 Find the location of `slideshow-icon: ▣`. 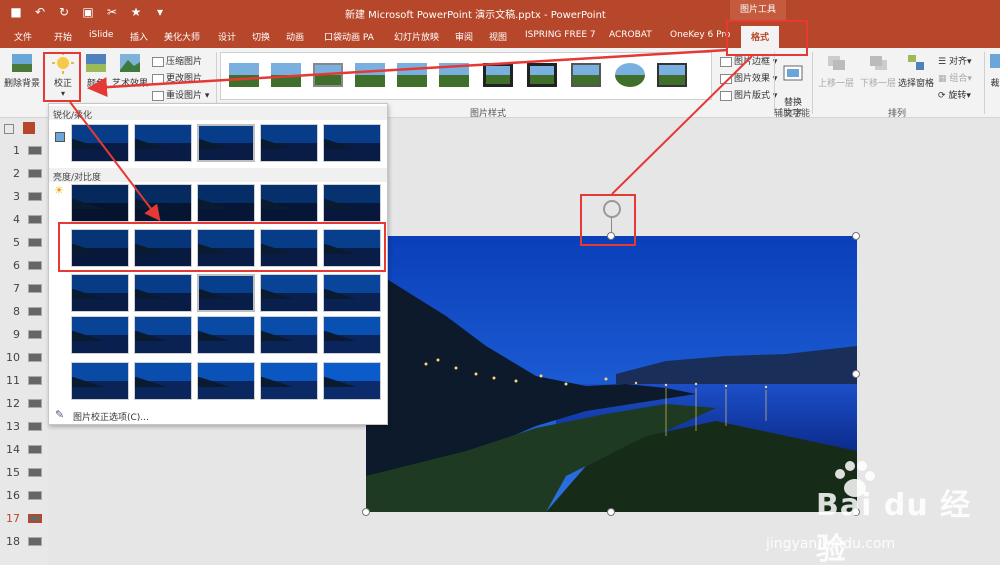

slideshow-icon: ▣ is located at coordinates (88, 12).